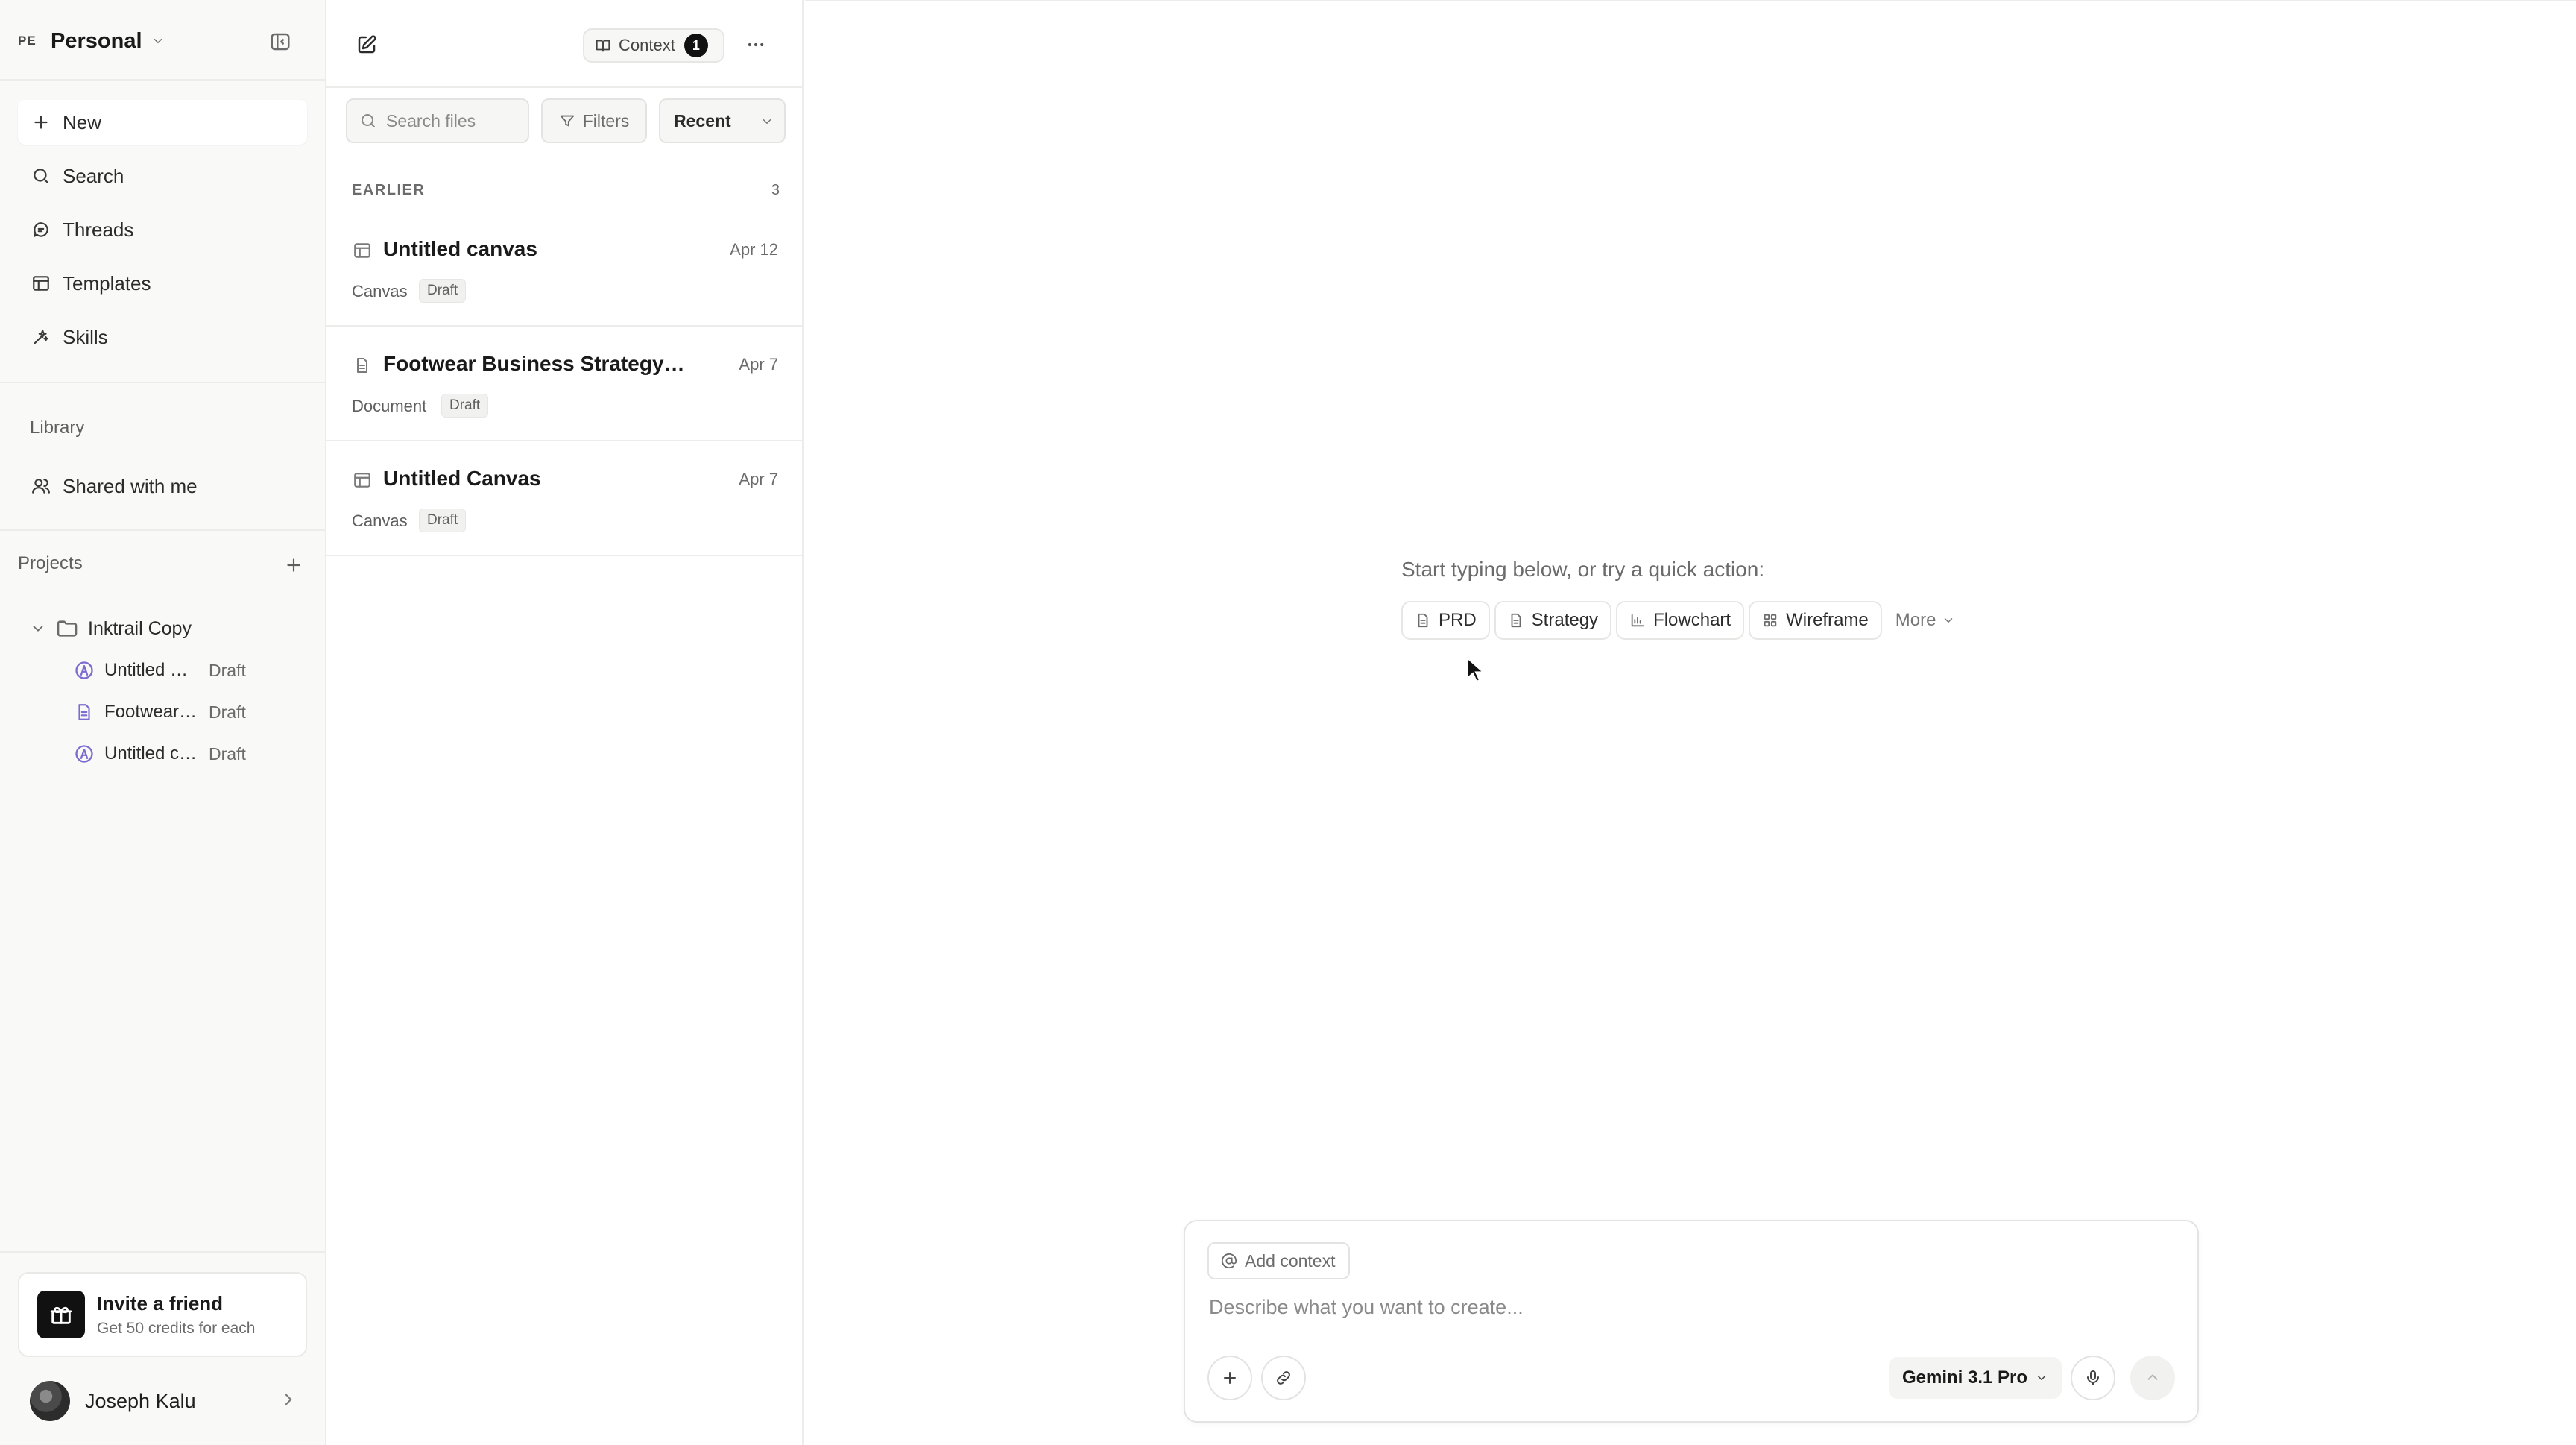 Image resolution: width=2576 pixels, height=1445 pixels. I want to click on nav-skills: Skills, so click(162, 337).